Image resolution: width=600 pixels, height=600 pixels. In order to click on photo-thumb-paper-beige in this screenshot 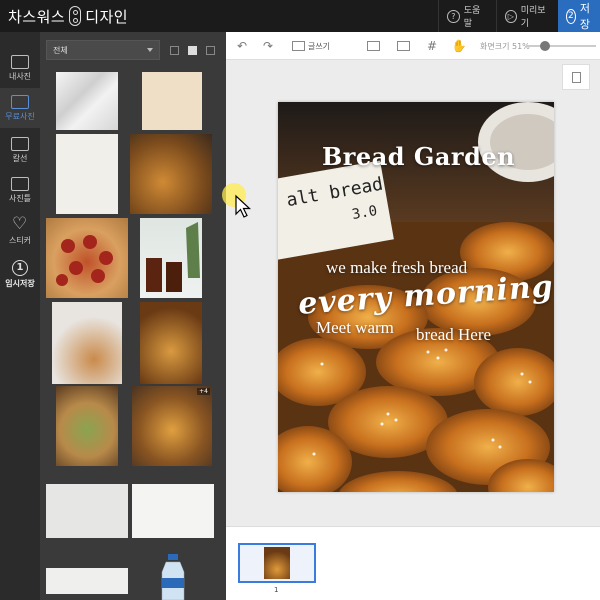, I will do `click(172, 101)`.